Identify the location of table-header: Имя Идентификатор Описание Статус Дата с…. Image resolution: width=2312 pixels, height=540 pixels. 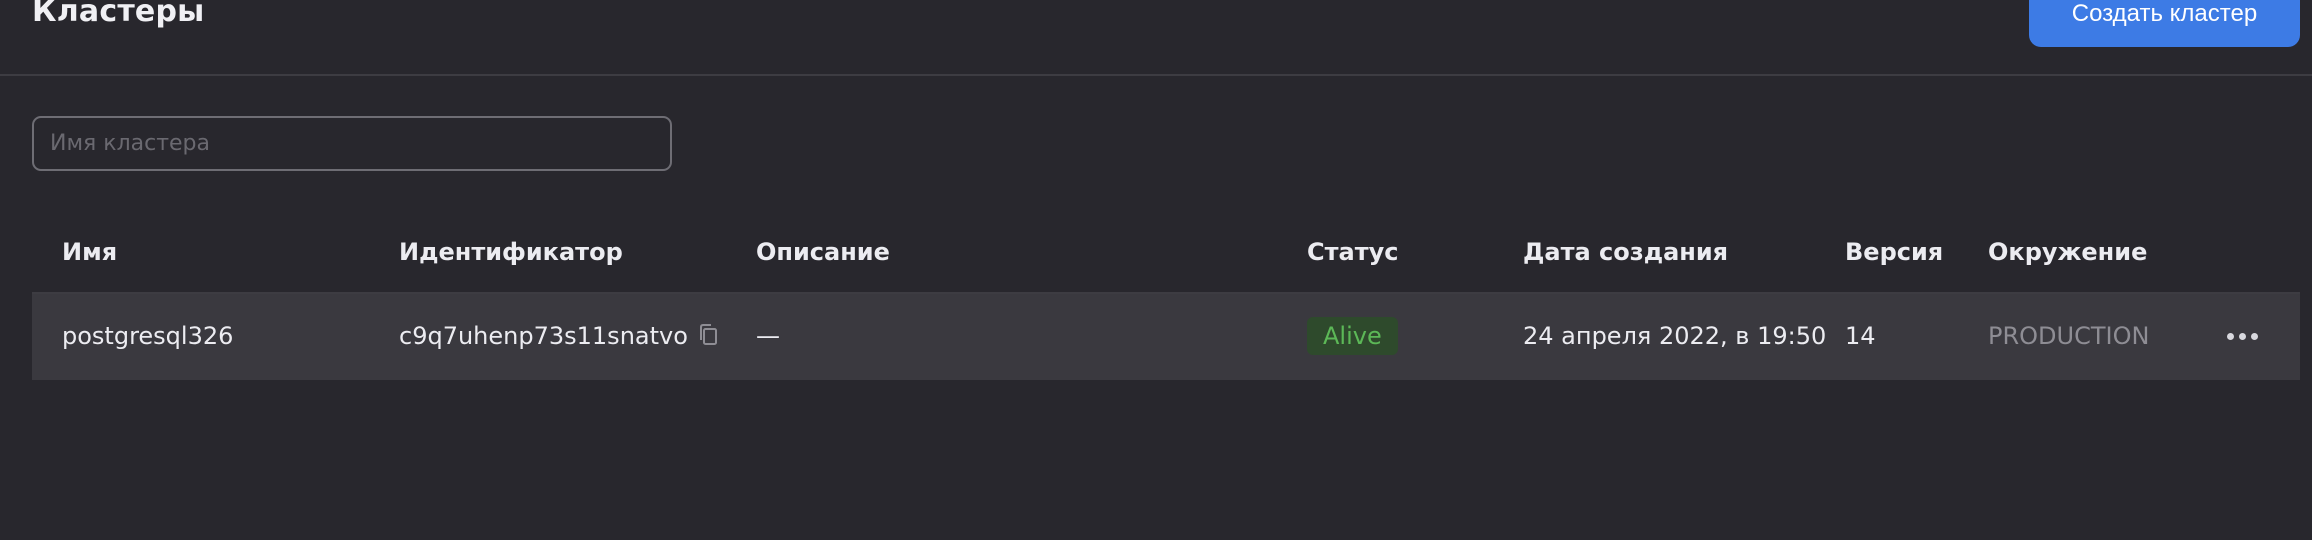
(1166, 253).